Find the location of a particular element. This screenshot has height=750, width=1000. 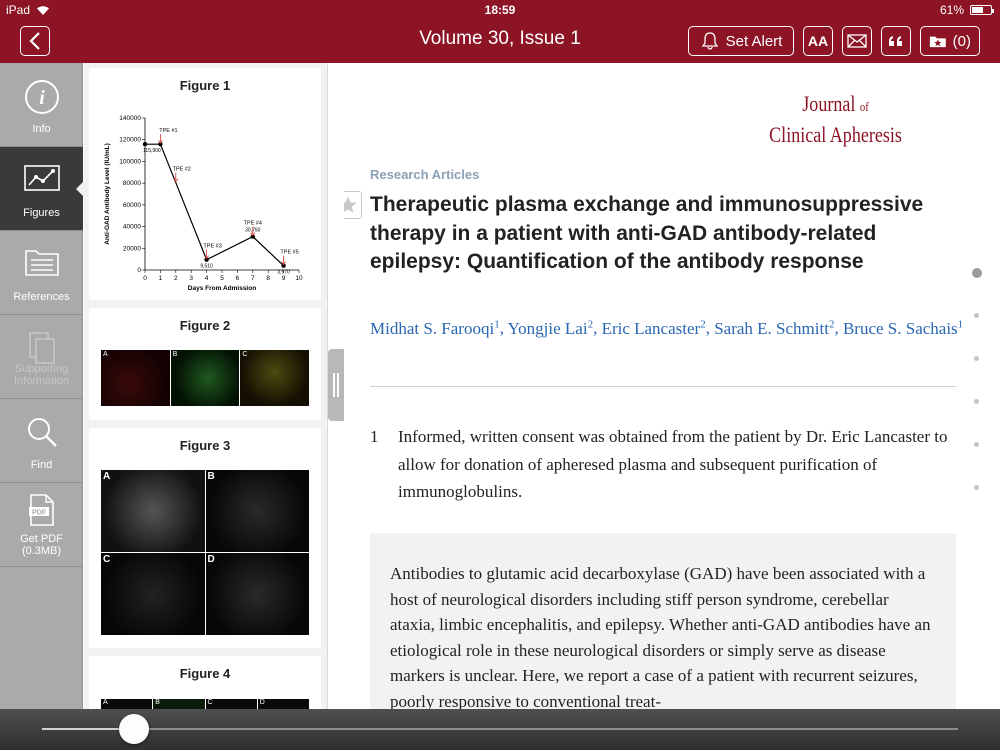

divider is located at coordinates (663, 386).